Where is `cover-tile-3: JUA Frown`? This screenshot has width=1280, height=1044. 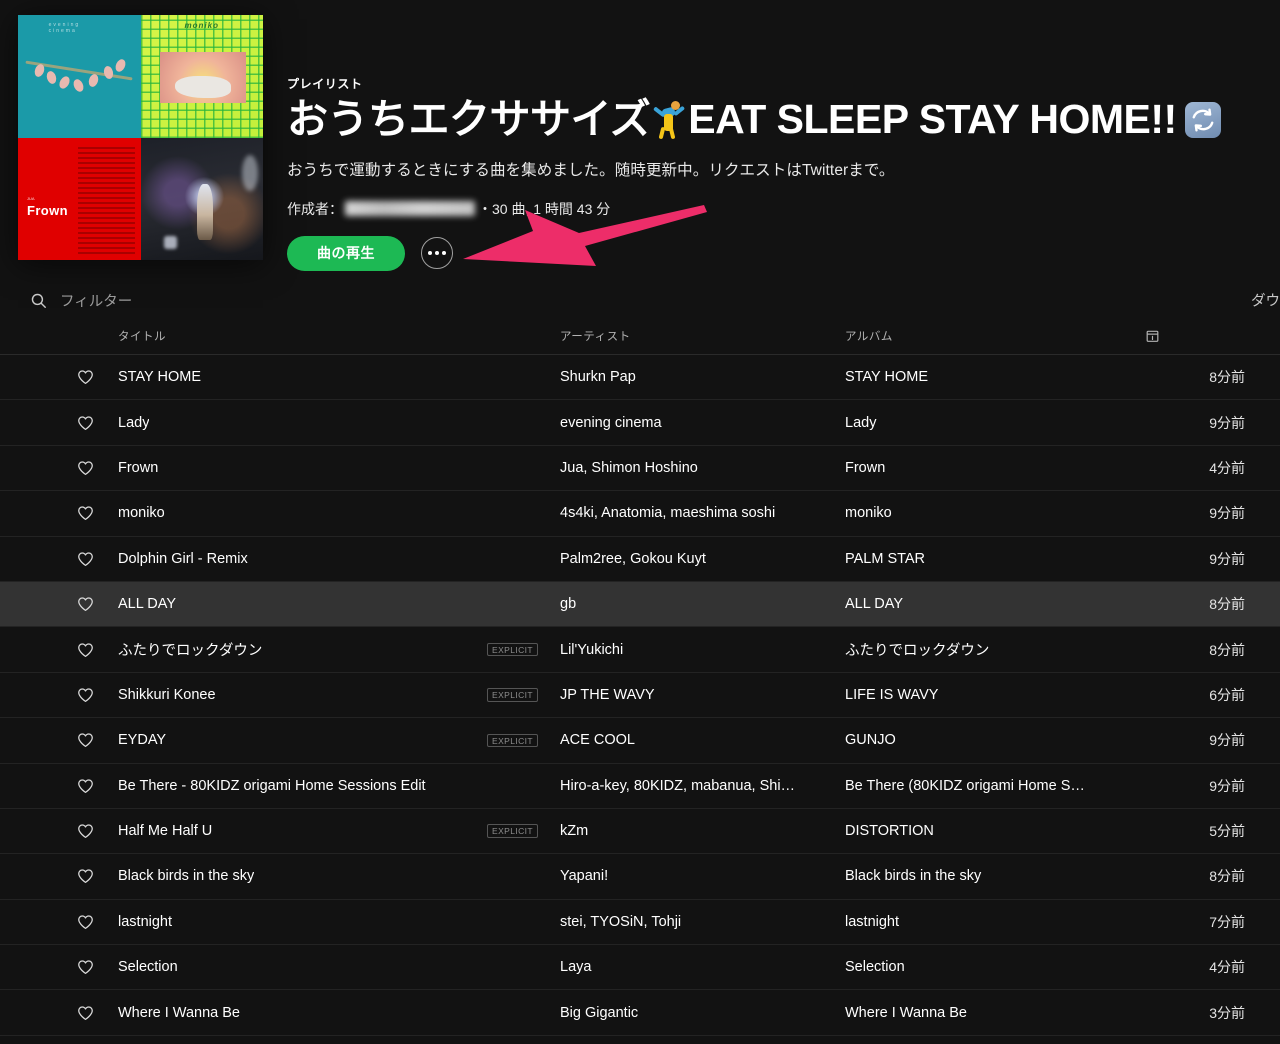
cover-tile-3: JUA Frown is located at coordinates (79, 198).